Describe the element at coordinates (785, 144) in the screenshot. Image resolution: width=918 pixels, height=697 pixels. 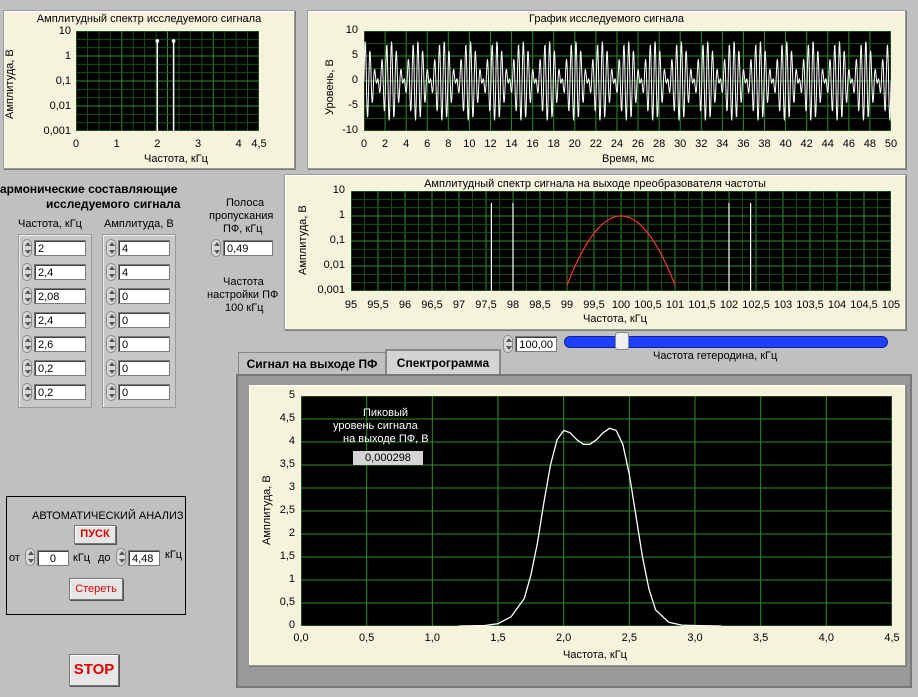
I see `signal-x-tick-label: 40` at that location.